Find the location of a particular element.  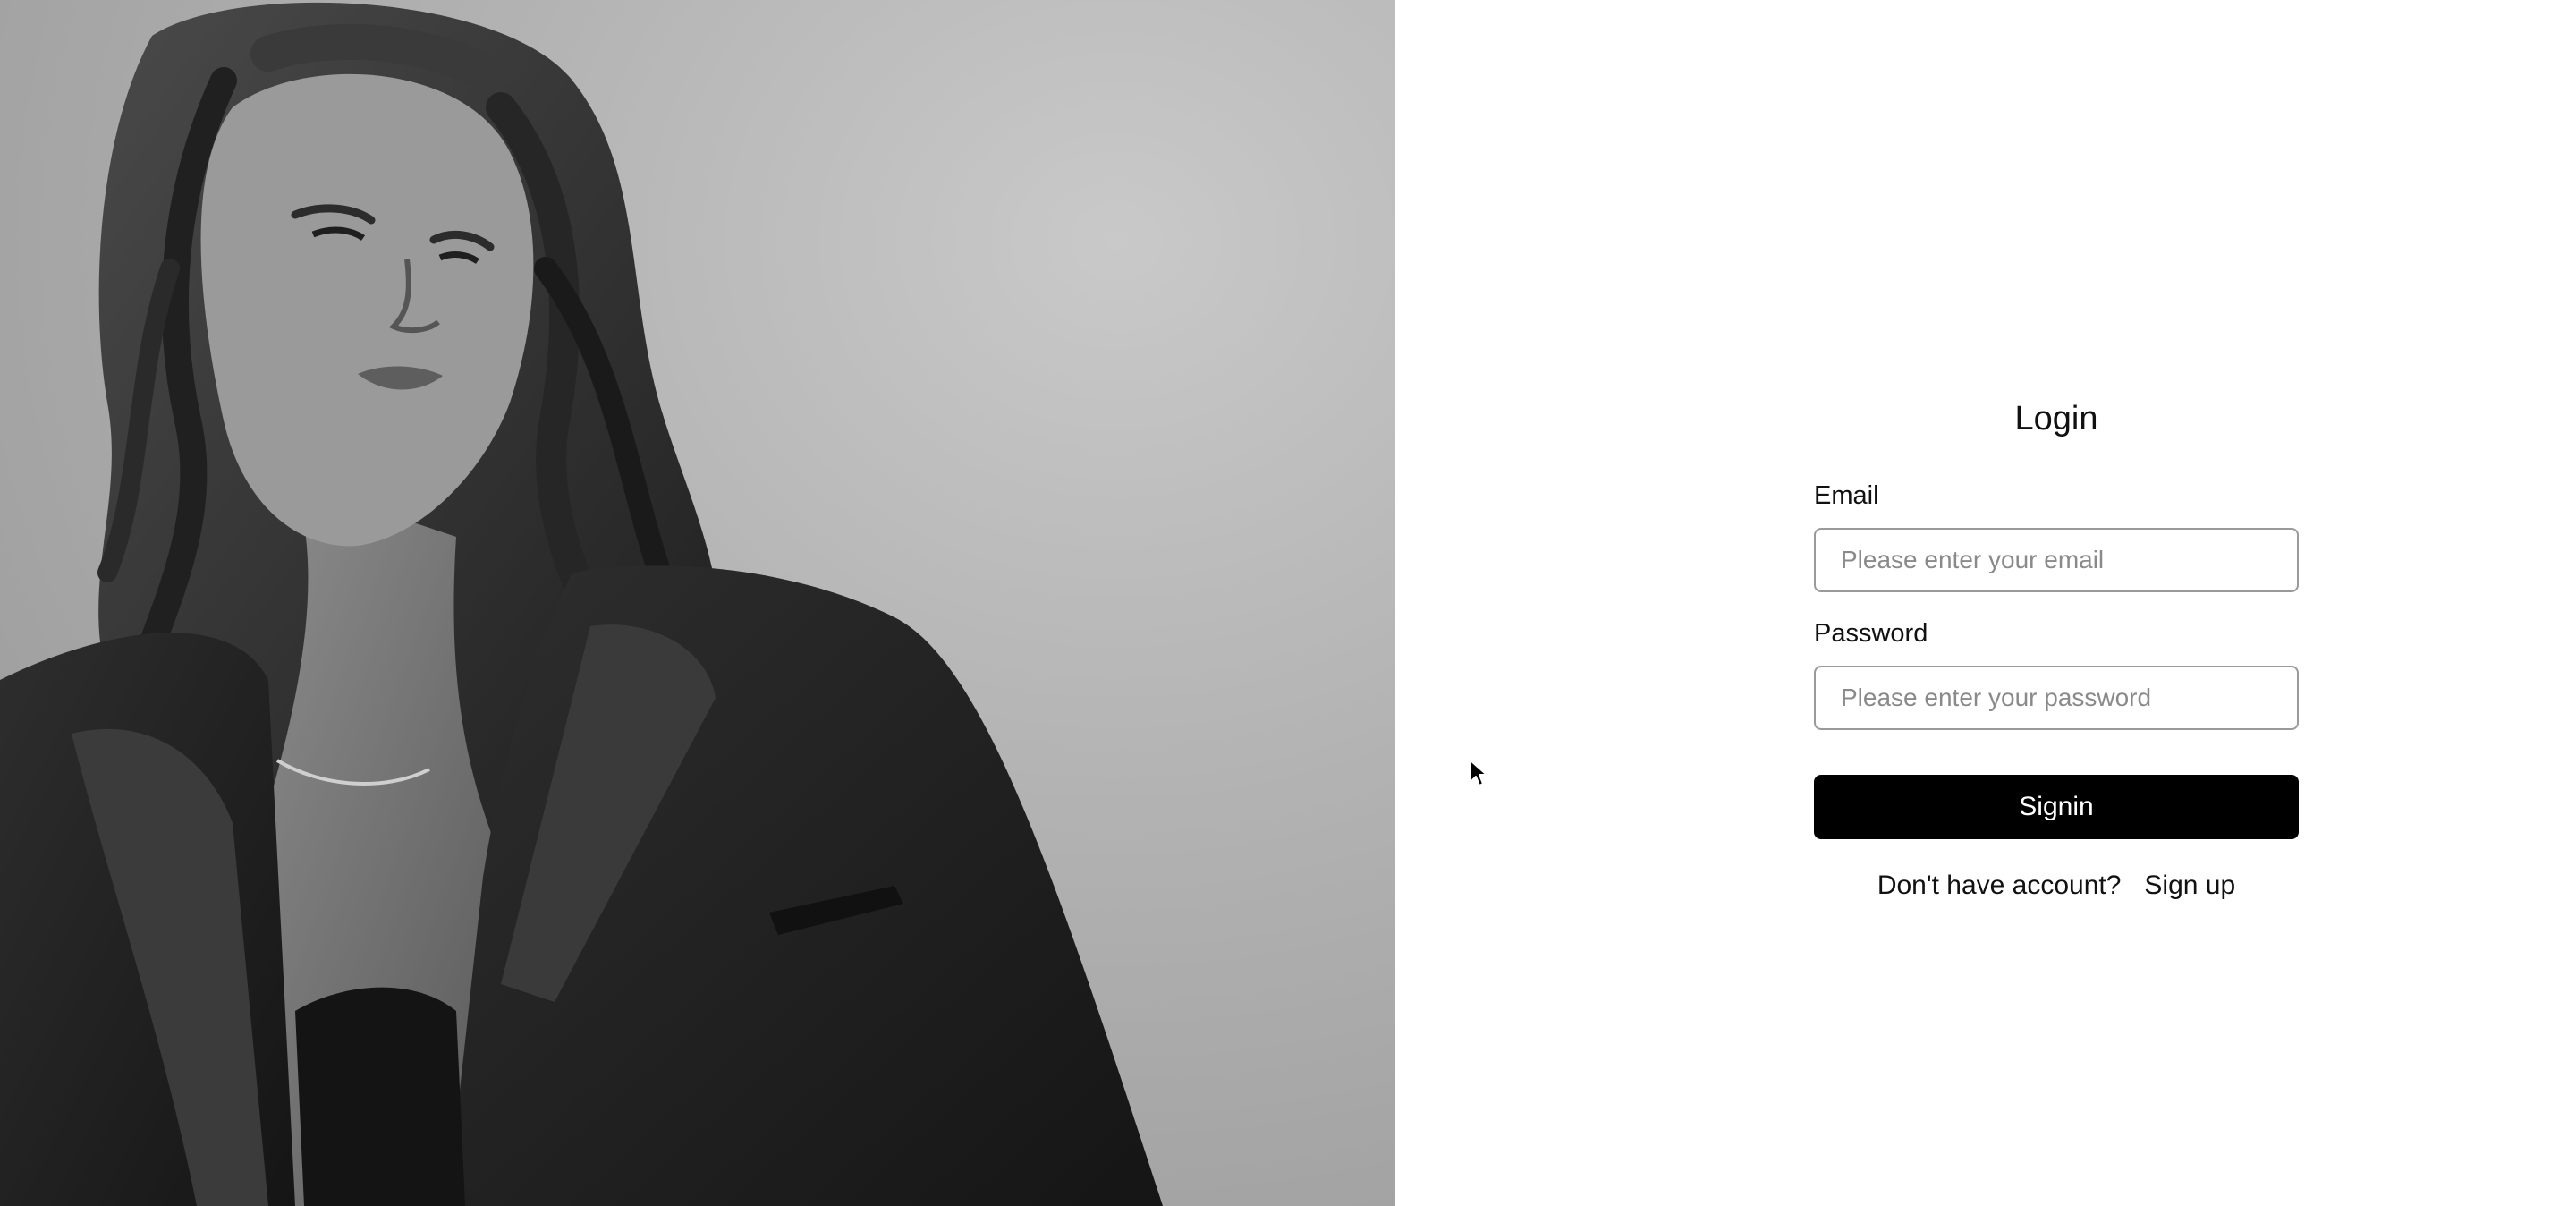

signup-prompt: Don't have account? is located at coordinates (1999, 885).